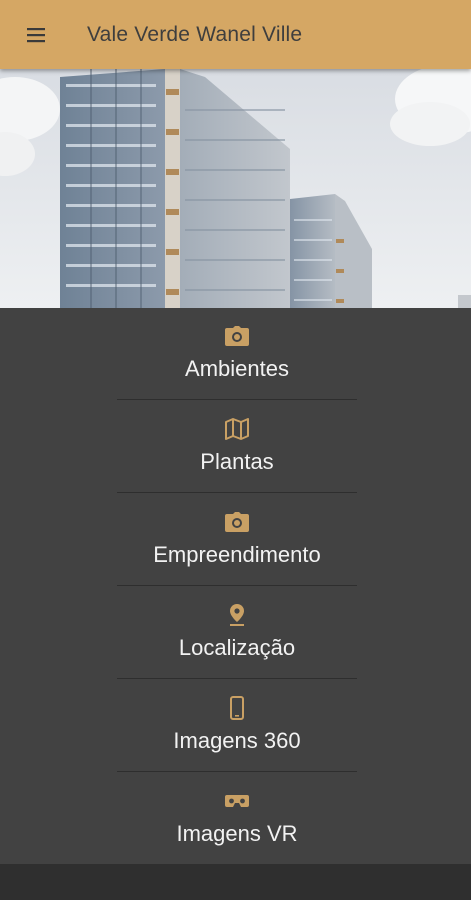  Describe the element at coordinates (235, 882) in the screenshot. I see `bottom-strip` at that location.